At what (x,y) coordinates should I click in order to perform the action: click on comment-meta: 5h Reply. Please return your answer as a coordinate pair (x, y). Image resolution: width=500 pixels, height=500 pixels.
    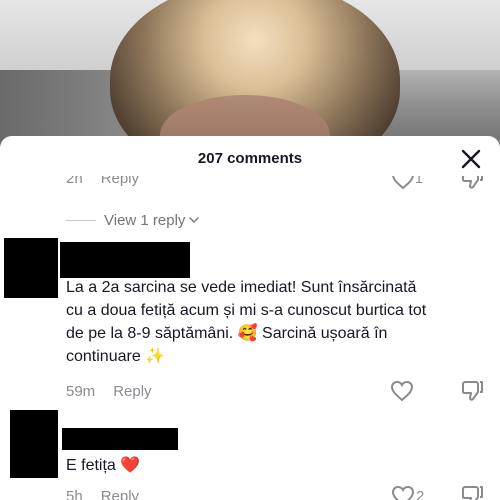
    Looking at the image, I should click on (102, 494).